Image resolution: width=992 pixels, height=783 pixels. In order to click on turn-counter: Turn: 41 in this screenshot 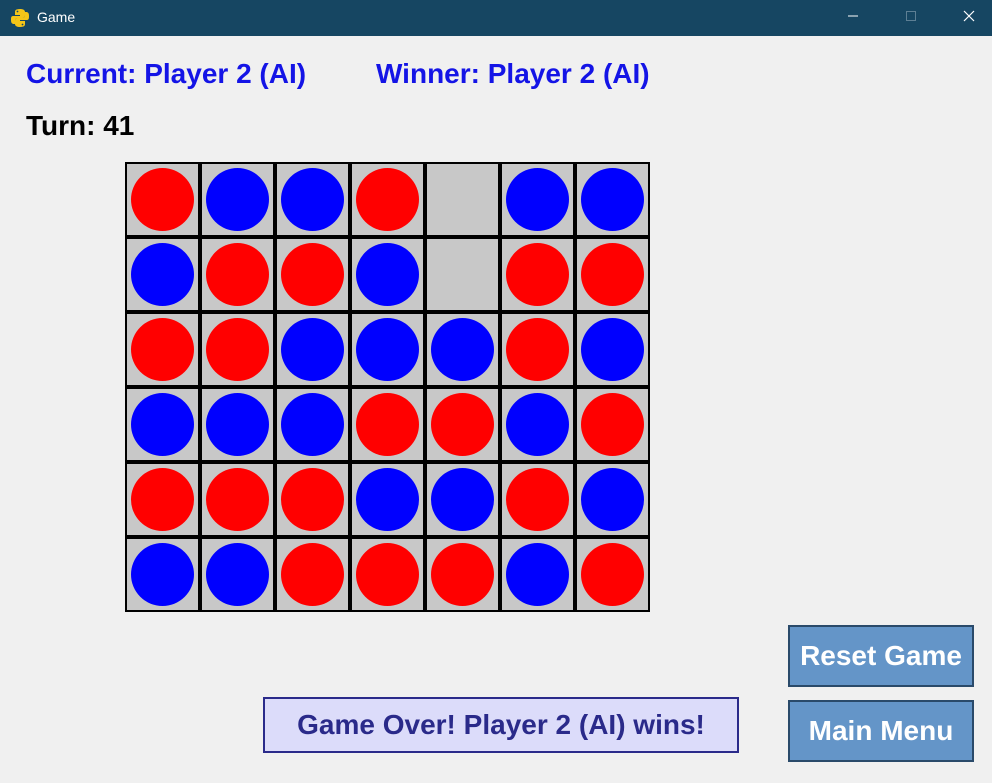, I will do `click(80, 125)`.